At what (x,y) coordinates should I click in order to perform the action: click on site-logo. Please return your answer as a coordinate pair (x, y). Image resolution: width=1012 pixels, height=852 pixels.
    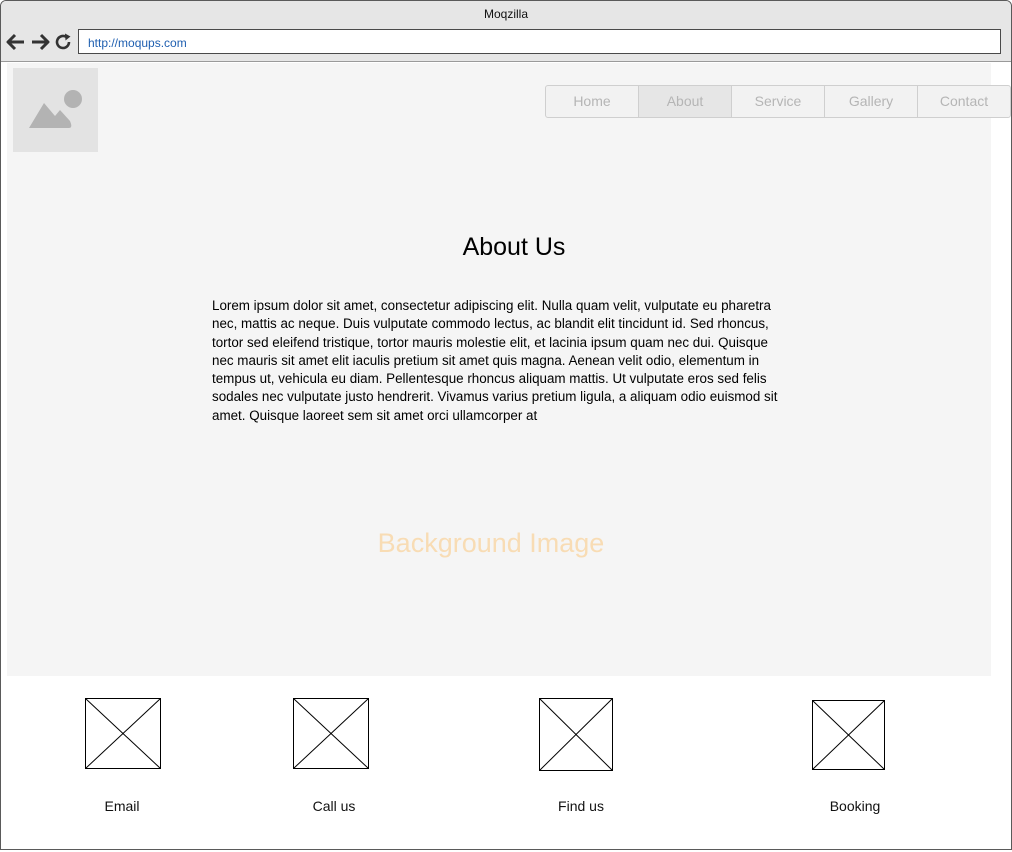
    Looking at the image, I should click on (55, 110).